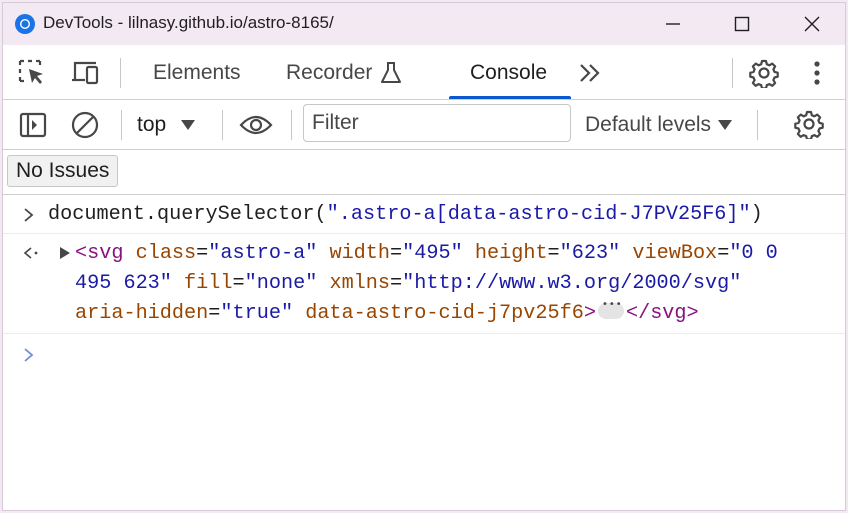  I want to click on chevron-double-right-icon, so click(590, 73).